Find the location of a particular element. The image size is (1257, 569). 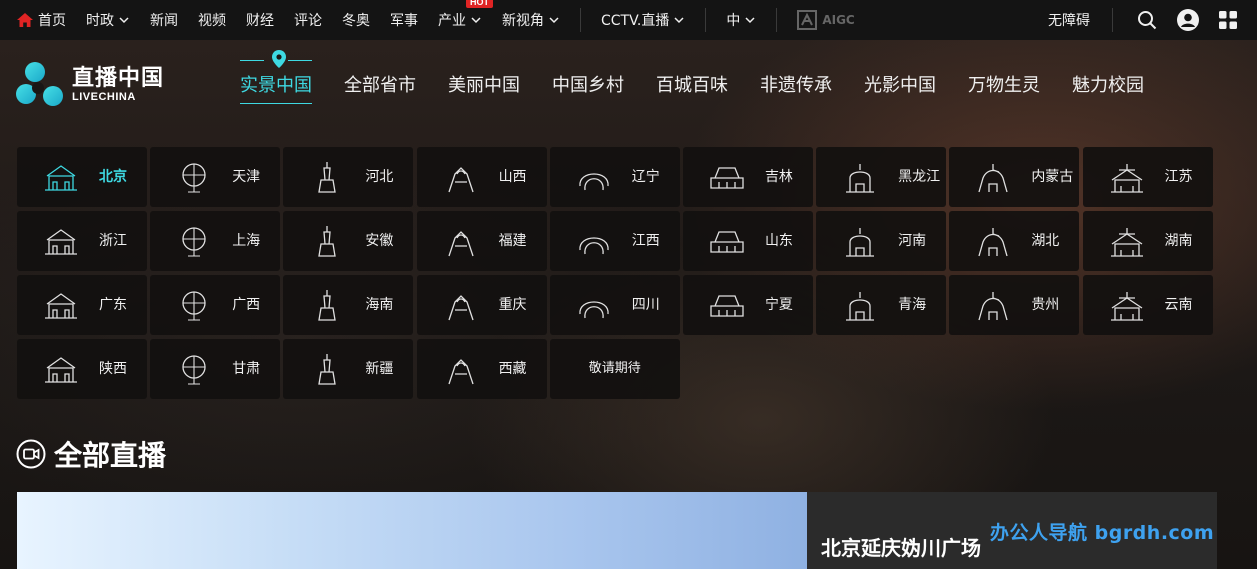

hot-badge: HOT is located at coordinates (479, 4).